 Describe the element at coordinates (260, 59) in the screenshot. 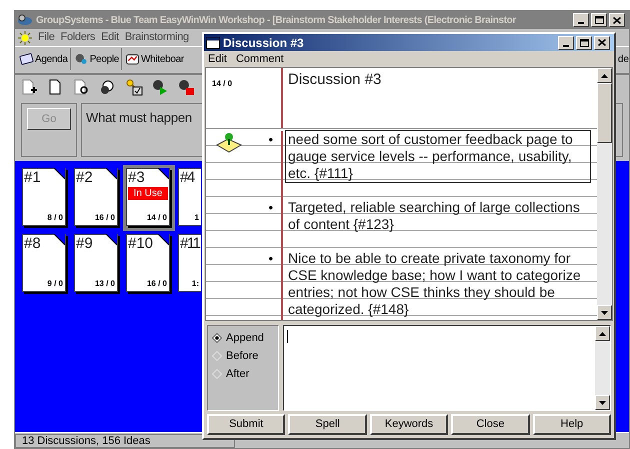

I see `menu-item: Comment` at that location.